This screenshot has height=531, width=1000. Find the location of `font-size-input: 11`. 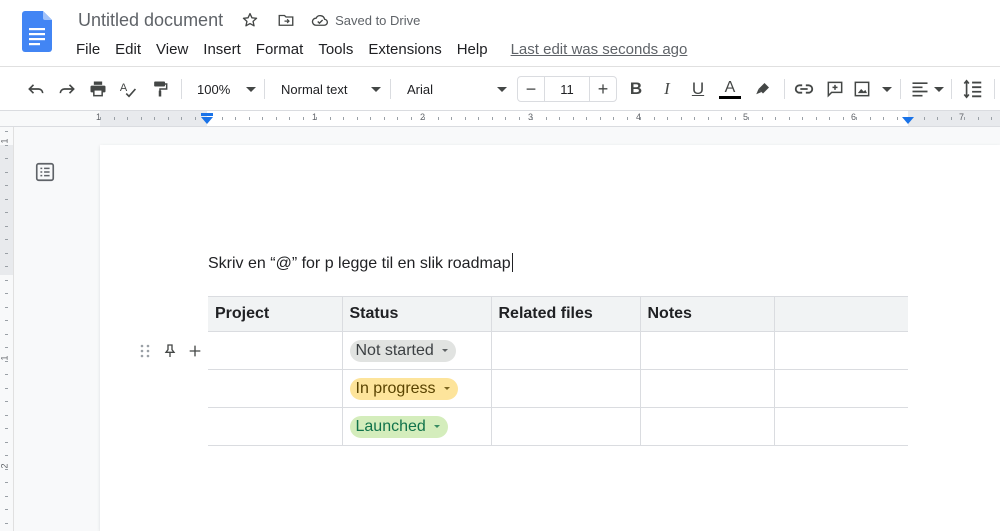

font-size-input: 11 is located at coordinates (567, 89).